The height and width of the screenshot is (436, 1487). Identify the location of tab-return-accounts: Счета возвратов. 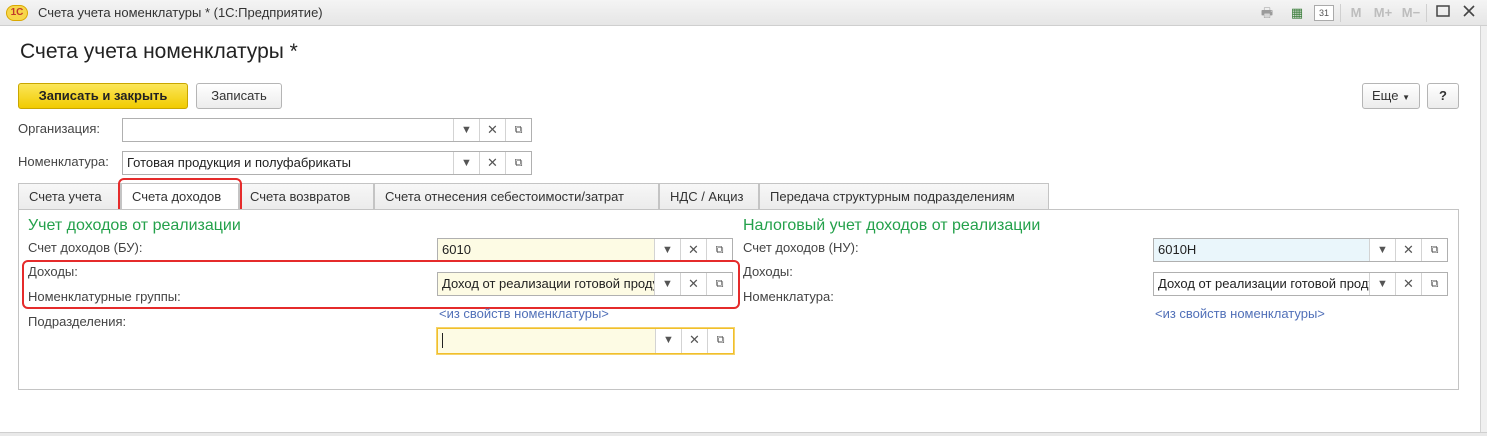
(306, 196).